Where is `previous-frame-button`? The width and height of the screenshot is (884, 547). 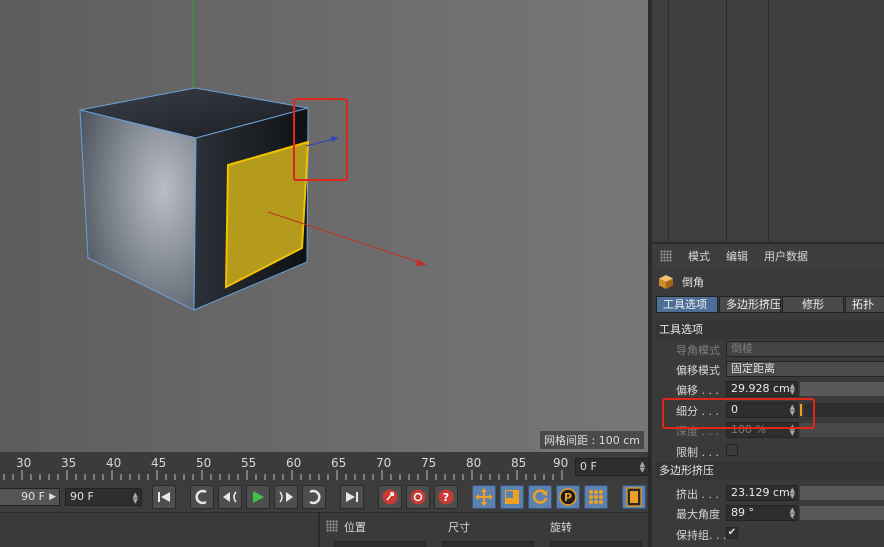
previous-frame-button is located at coordinates (230, 497).